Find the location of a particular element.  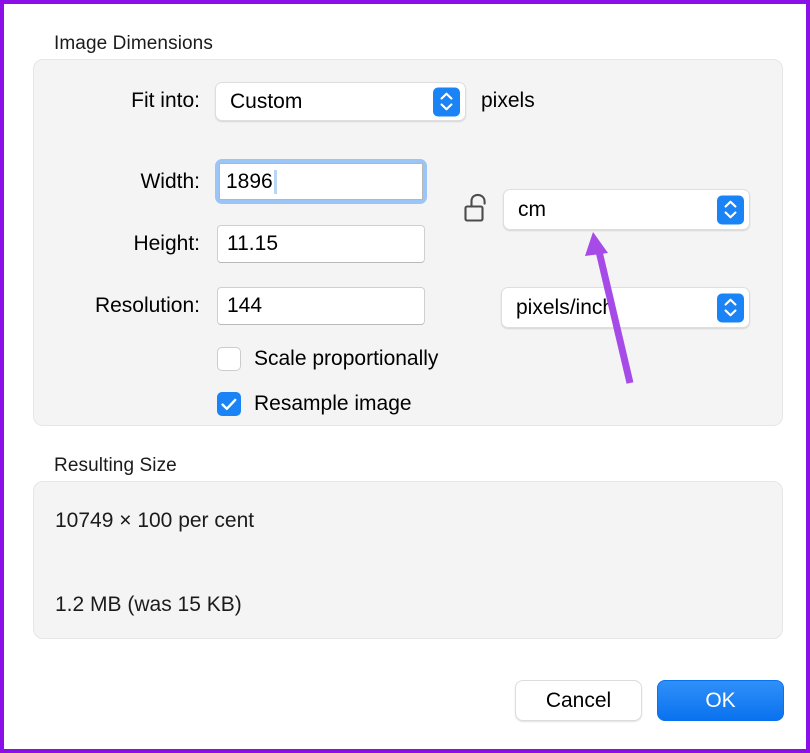

resample-image-checkbox is located at coordinates (229, 404).